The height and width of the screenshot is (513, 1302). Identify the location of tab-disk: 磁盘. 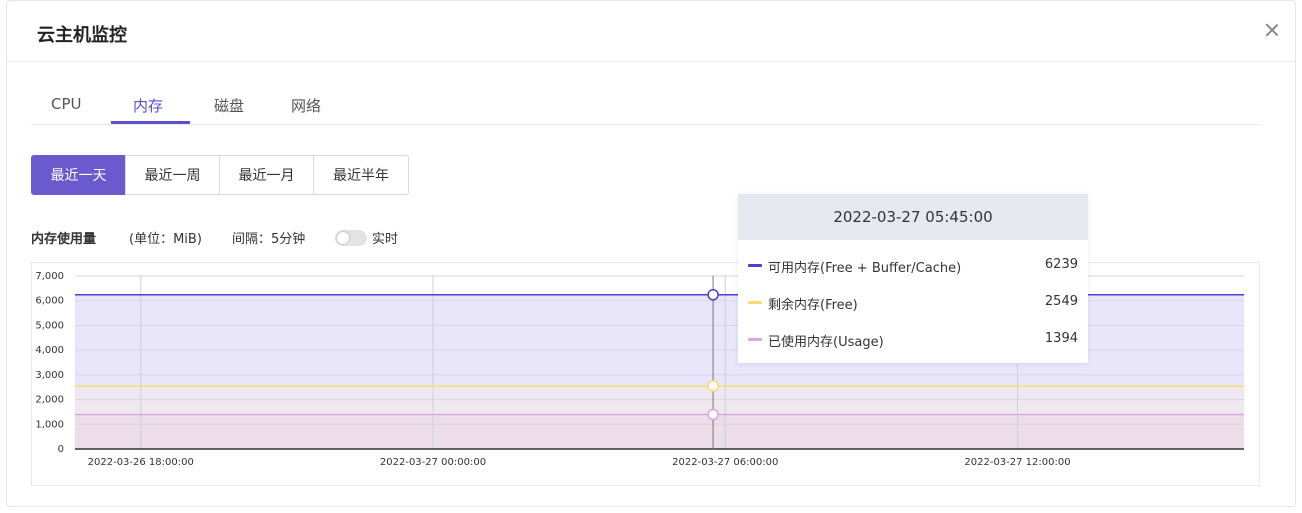
(229, 105).